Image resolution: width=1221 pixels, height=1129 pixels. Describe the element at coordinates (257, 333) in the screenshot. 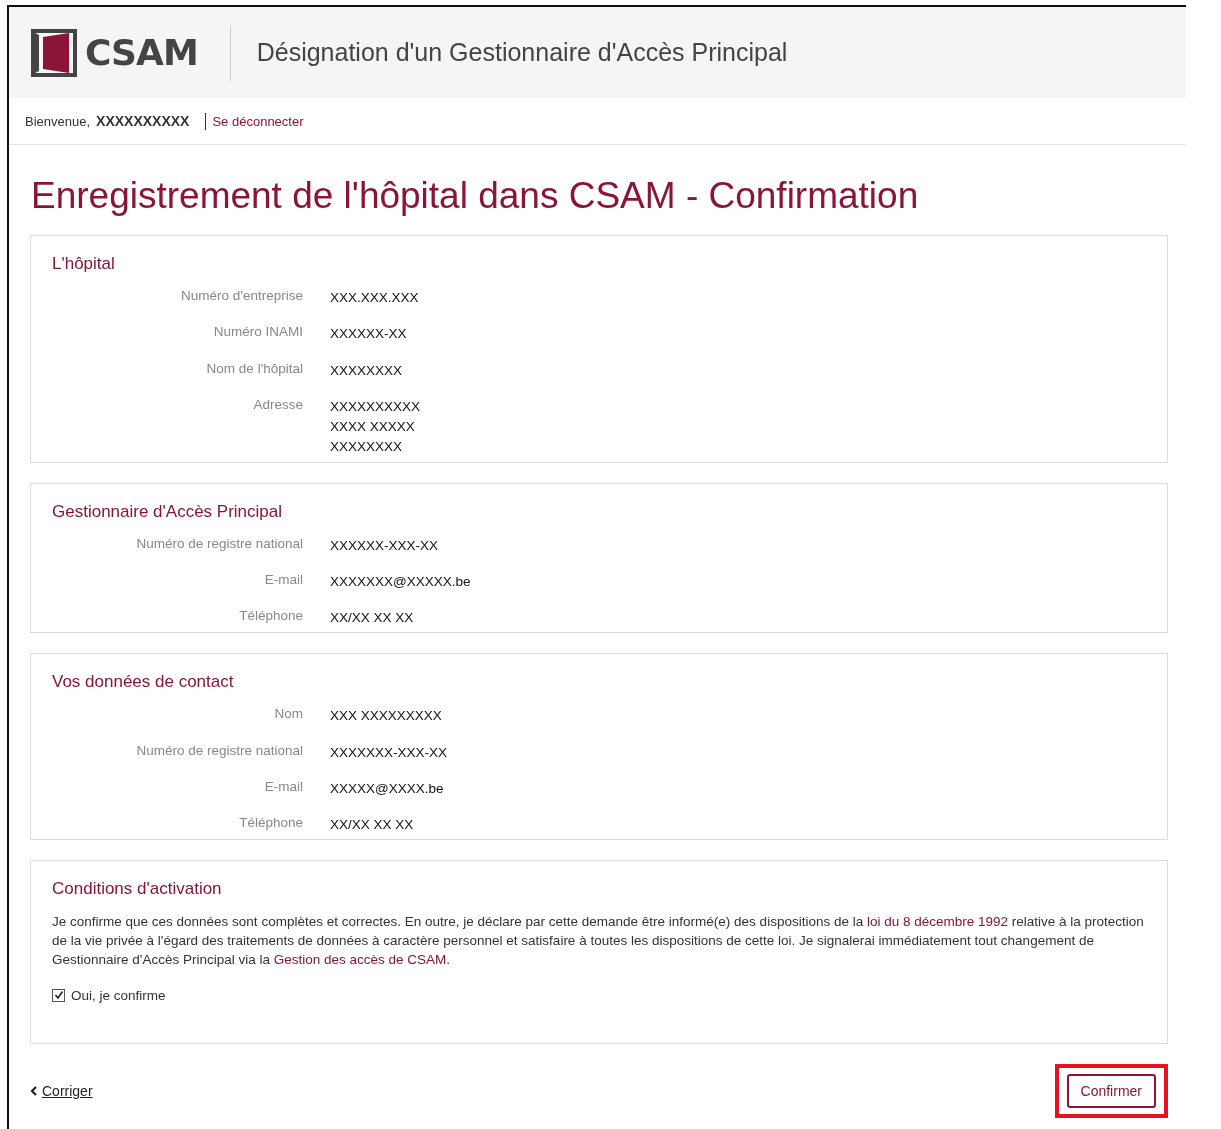

I see `field-label: Numéro INAMI` at that location.